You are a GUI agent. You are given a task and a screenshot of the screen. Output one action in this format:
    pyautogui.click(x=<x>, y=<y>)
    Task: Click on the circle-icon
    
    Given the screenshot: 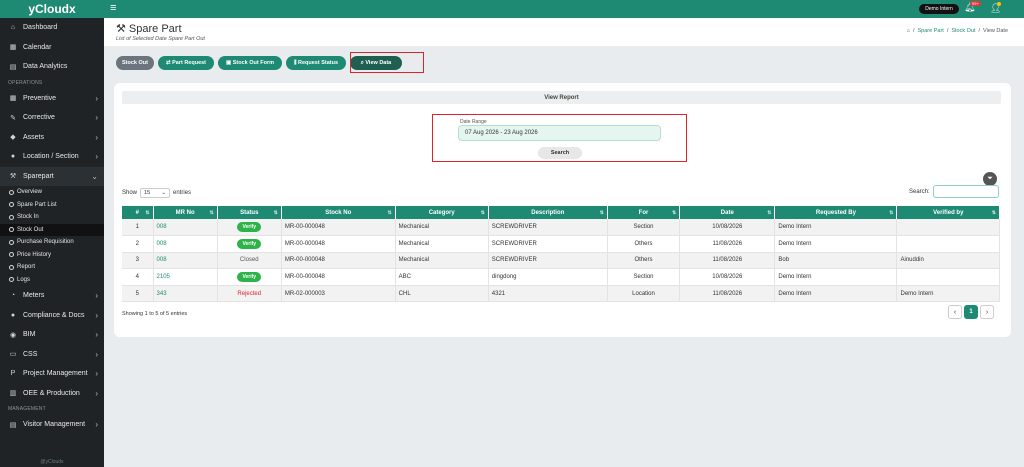 What is the action you would take?
    pyautogui.click(x=11, y=192)
    